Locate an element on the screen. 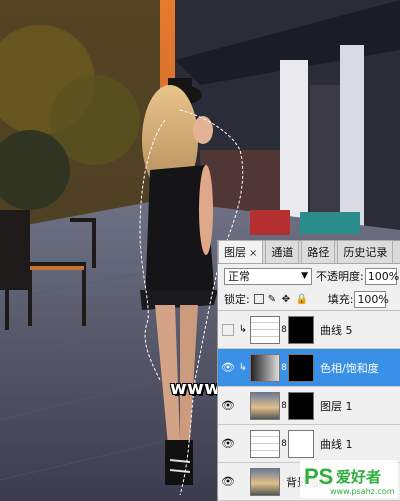 Image resolution: width=400 pixels, height=501 pixels. blend-mode-select: 正常 ▼ is located at coordinates (268, 276).